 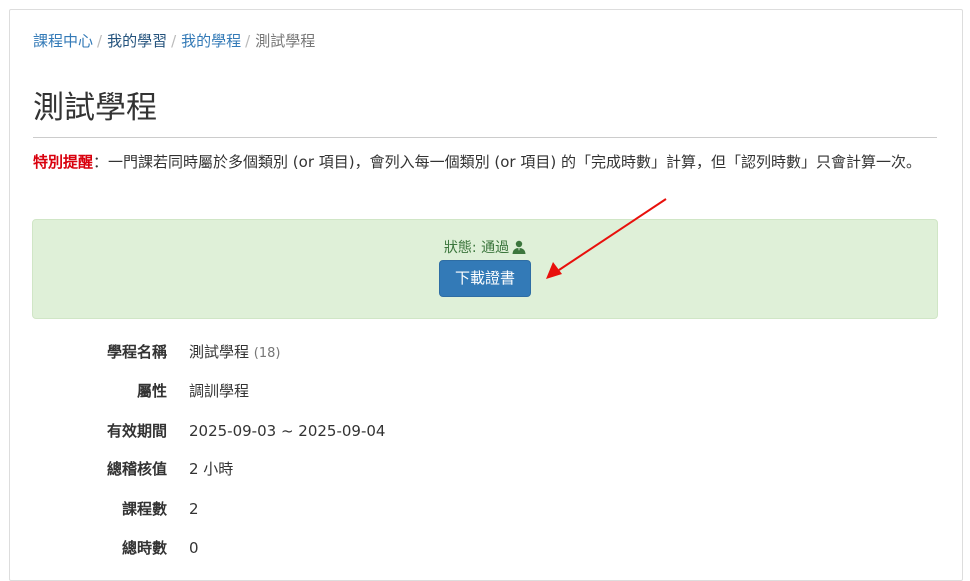 What do you see at coordinates (136, 352) in the screenshot?
I see `detail-label: 學程名稱` at bounding box center [136, 352].